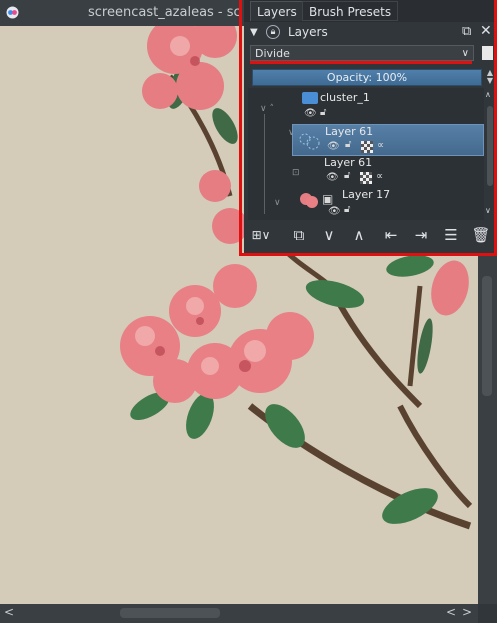 The height and width of the screenshot is (623, 497). Describe the element at coordinates (299, 235) in the screenshot. I see `duplicate-layer-icon: ⧉` at that location.